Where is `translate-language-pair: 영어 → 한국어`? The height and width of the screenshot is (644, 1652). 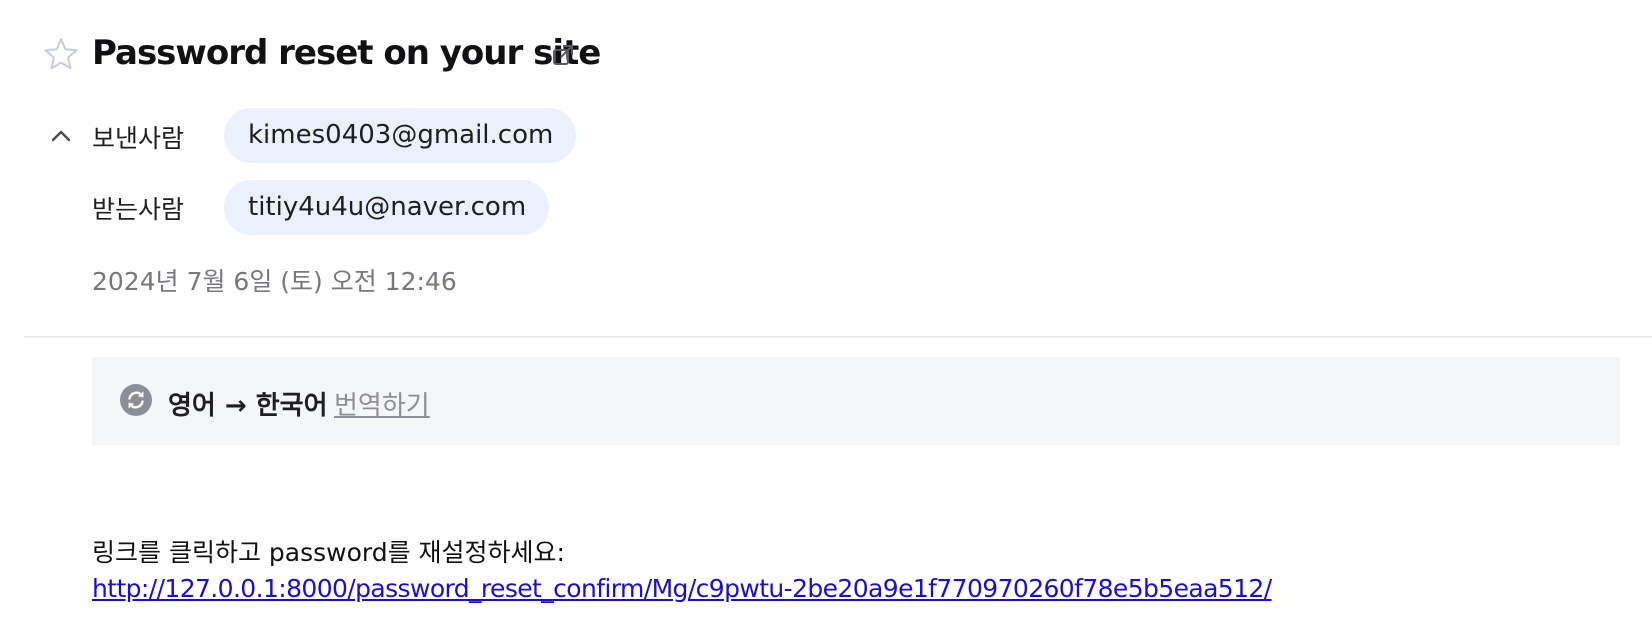
translate-language-pair: 영어 → 한국어 is located at coordinates (248, 406).